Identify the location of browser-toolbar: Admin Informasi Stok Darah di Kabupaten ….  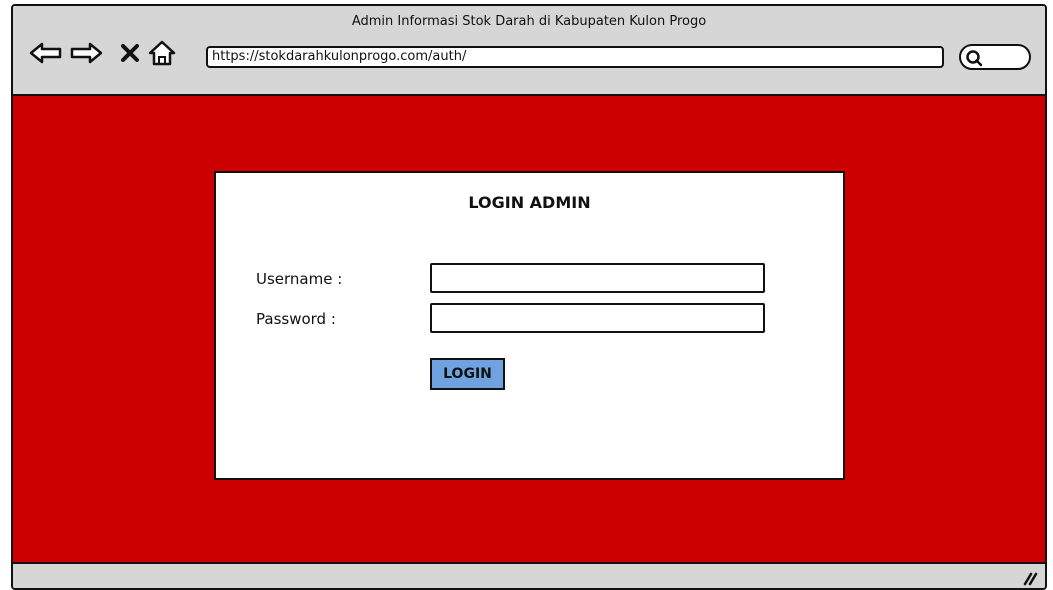
(529, 51).